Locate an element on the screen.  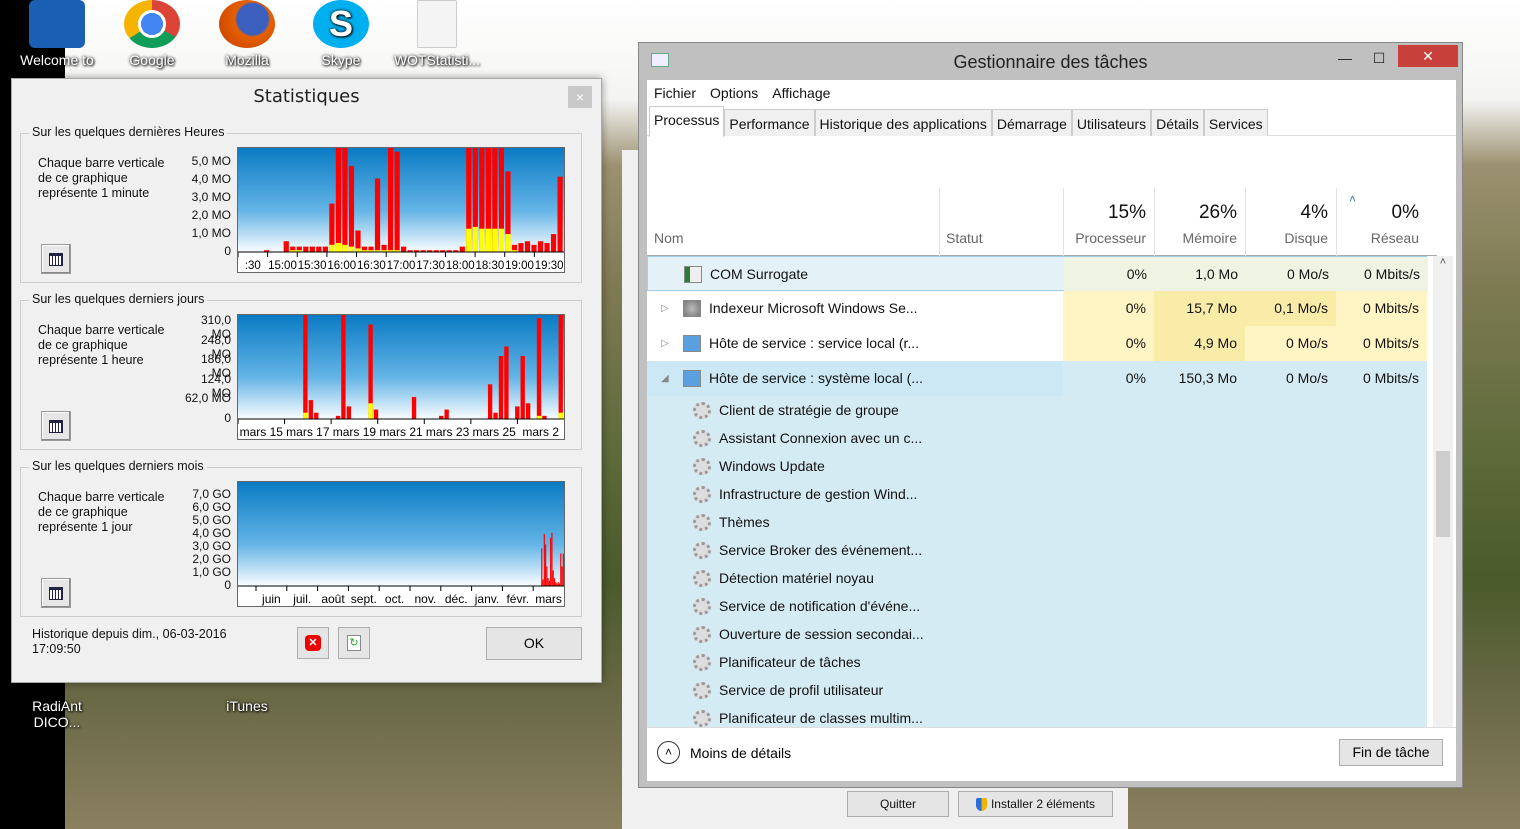
tab-app-history: Historique des applications is located at coordinates (903, 122).